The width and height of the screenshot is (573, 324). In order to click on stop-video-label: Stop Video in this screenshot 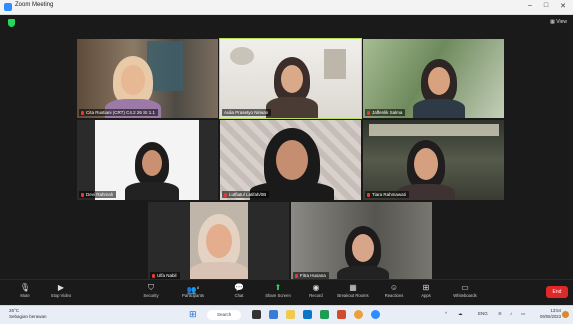, I will do `click(61, 295)`.